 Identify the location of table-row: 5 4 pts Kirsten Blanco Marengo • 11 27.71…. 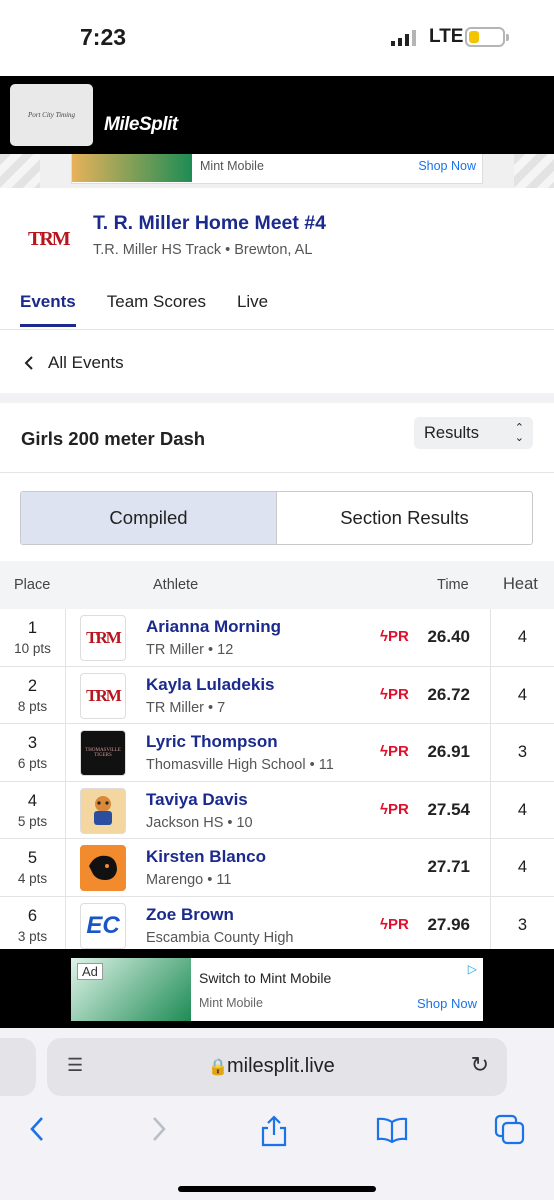
(277, 868).